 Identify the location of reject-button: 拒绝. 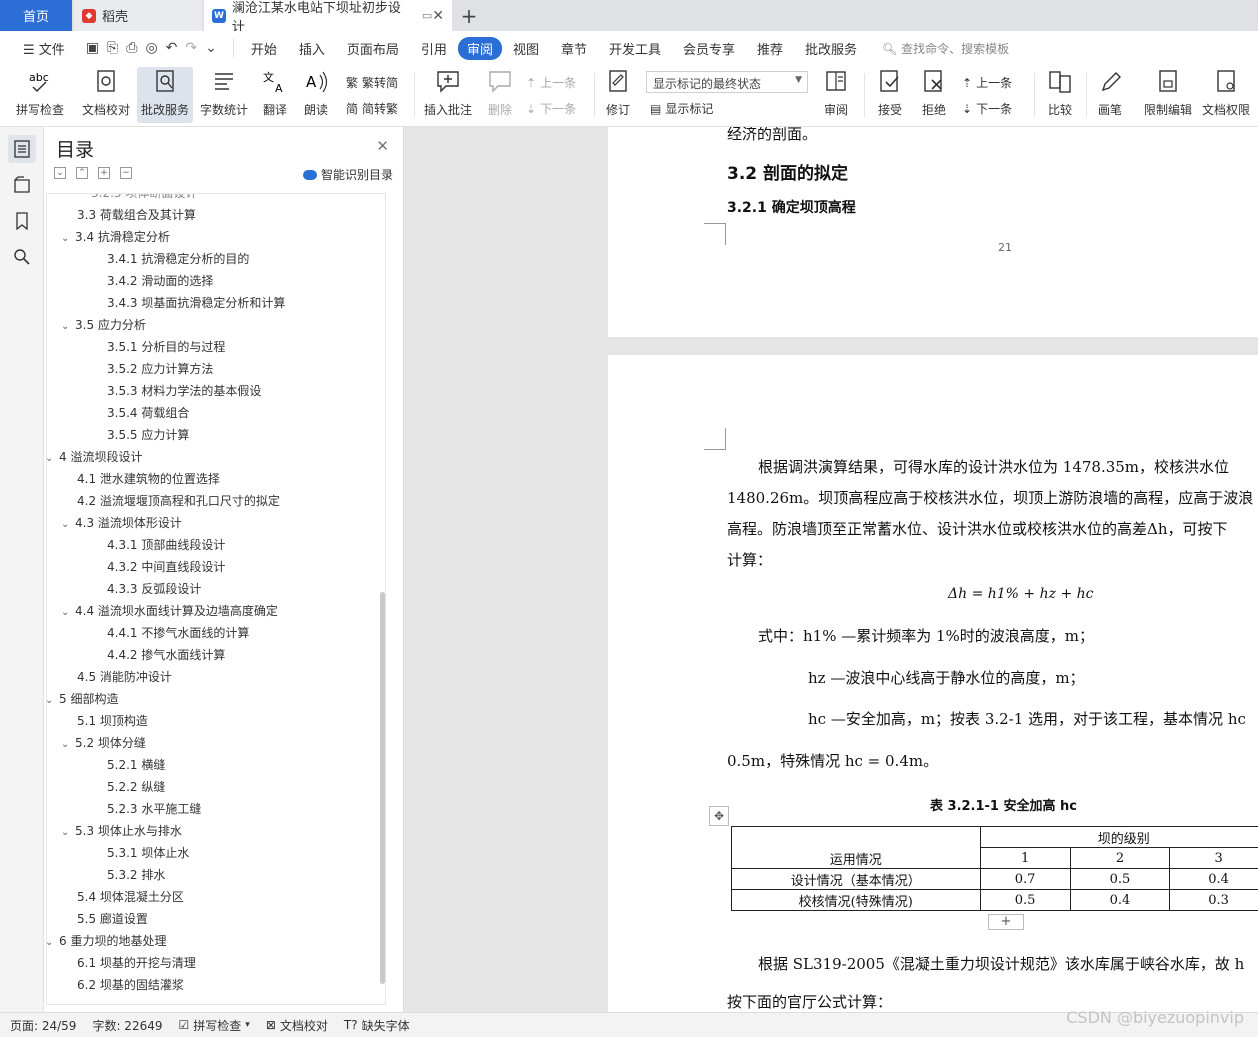
(934, 95).